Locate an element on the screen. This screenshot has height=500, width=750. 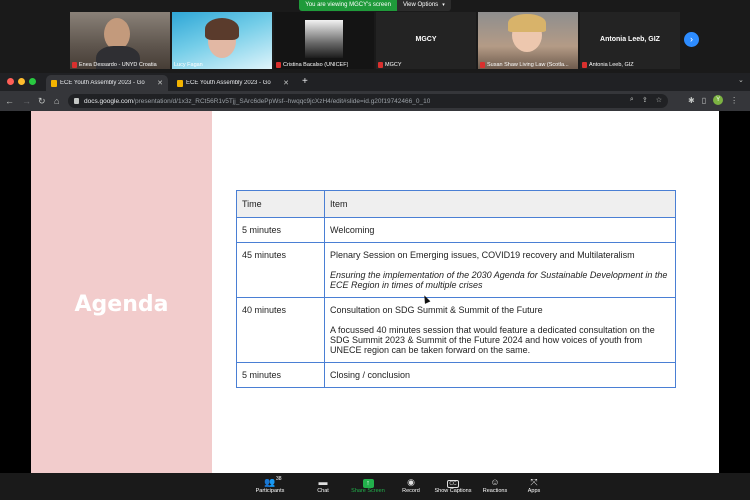
item-text: Closing / conclusion is located at coordinates (370, 375).